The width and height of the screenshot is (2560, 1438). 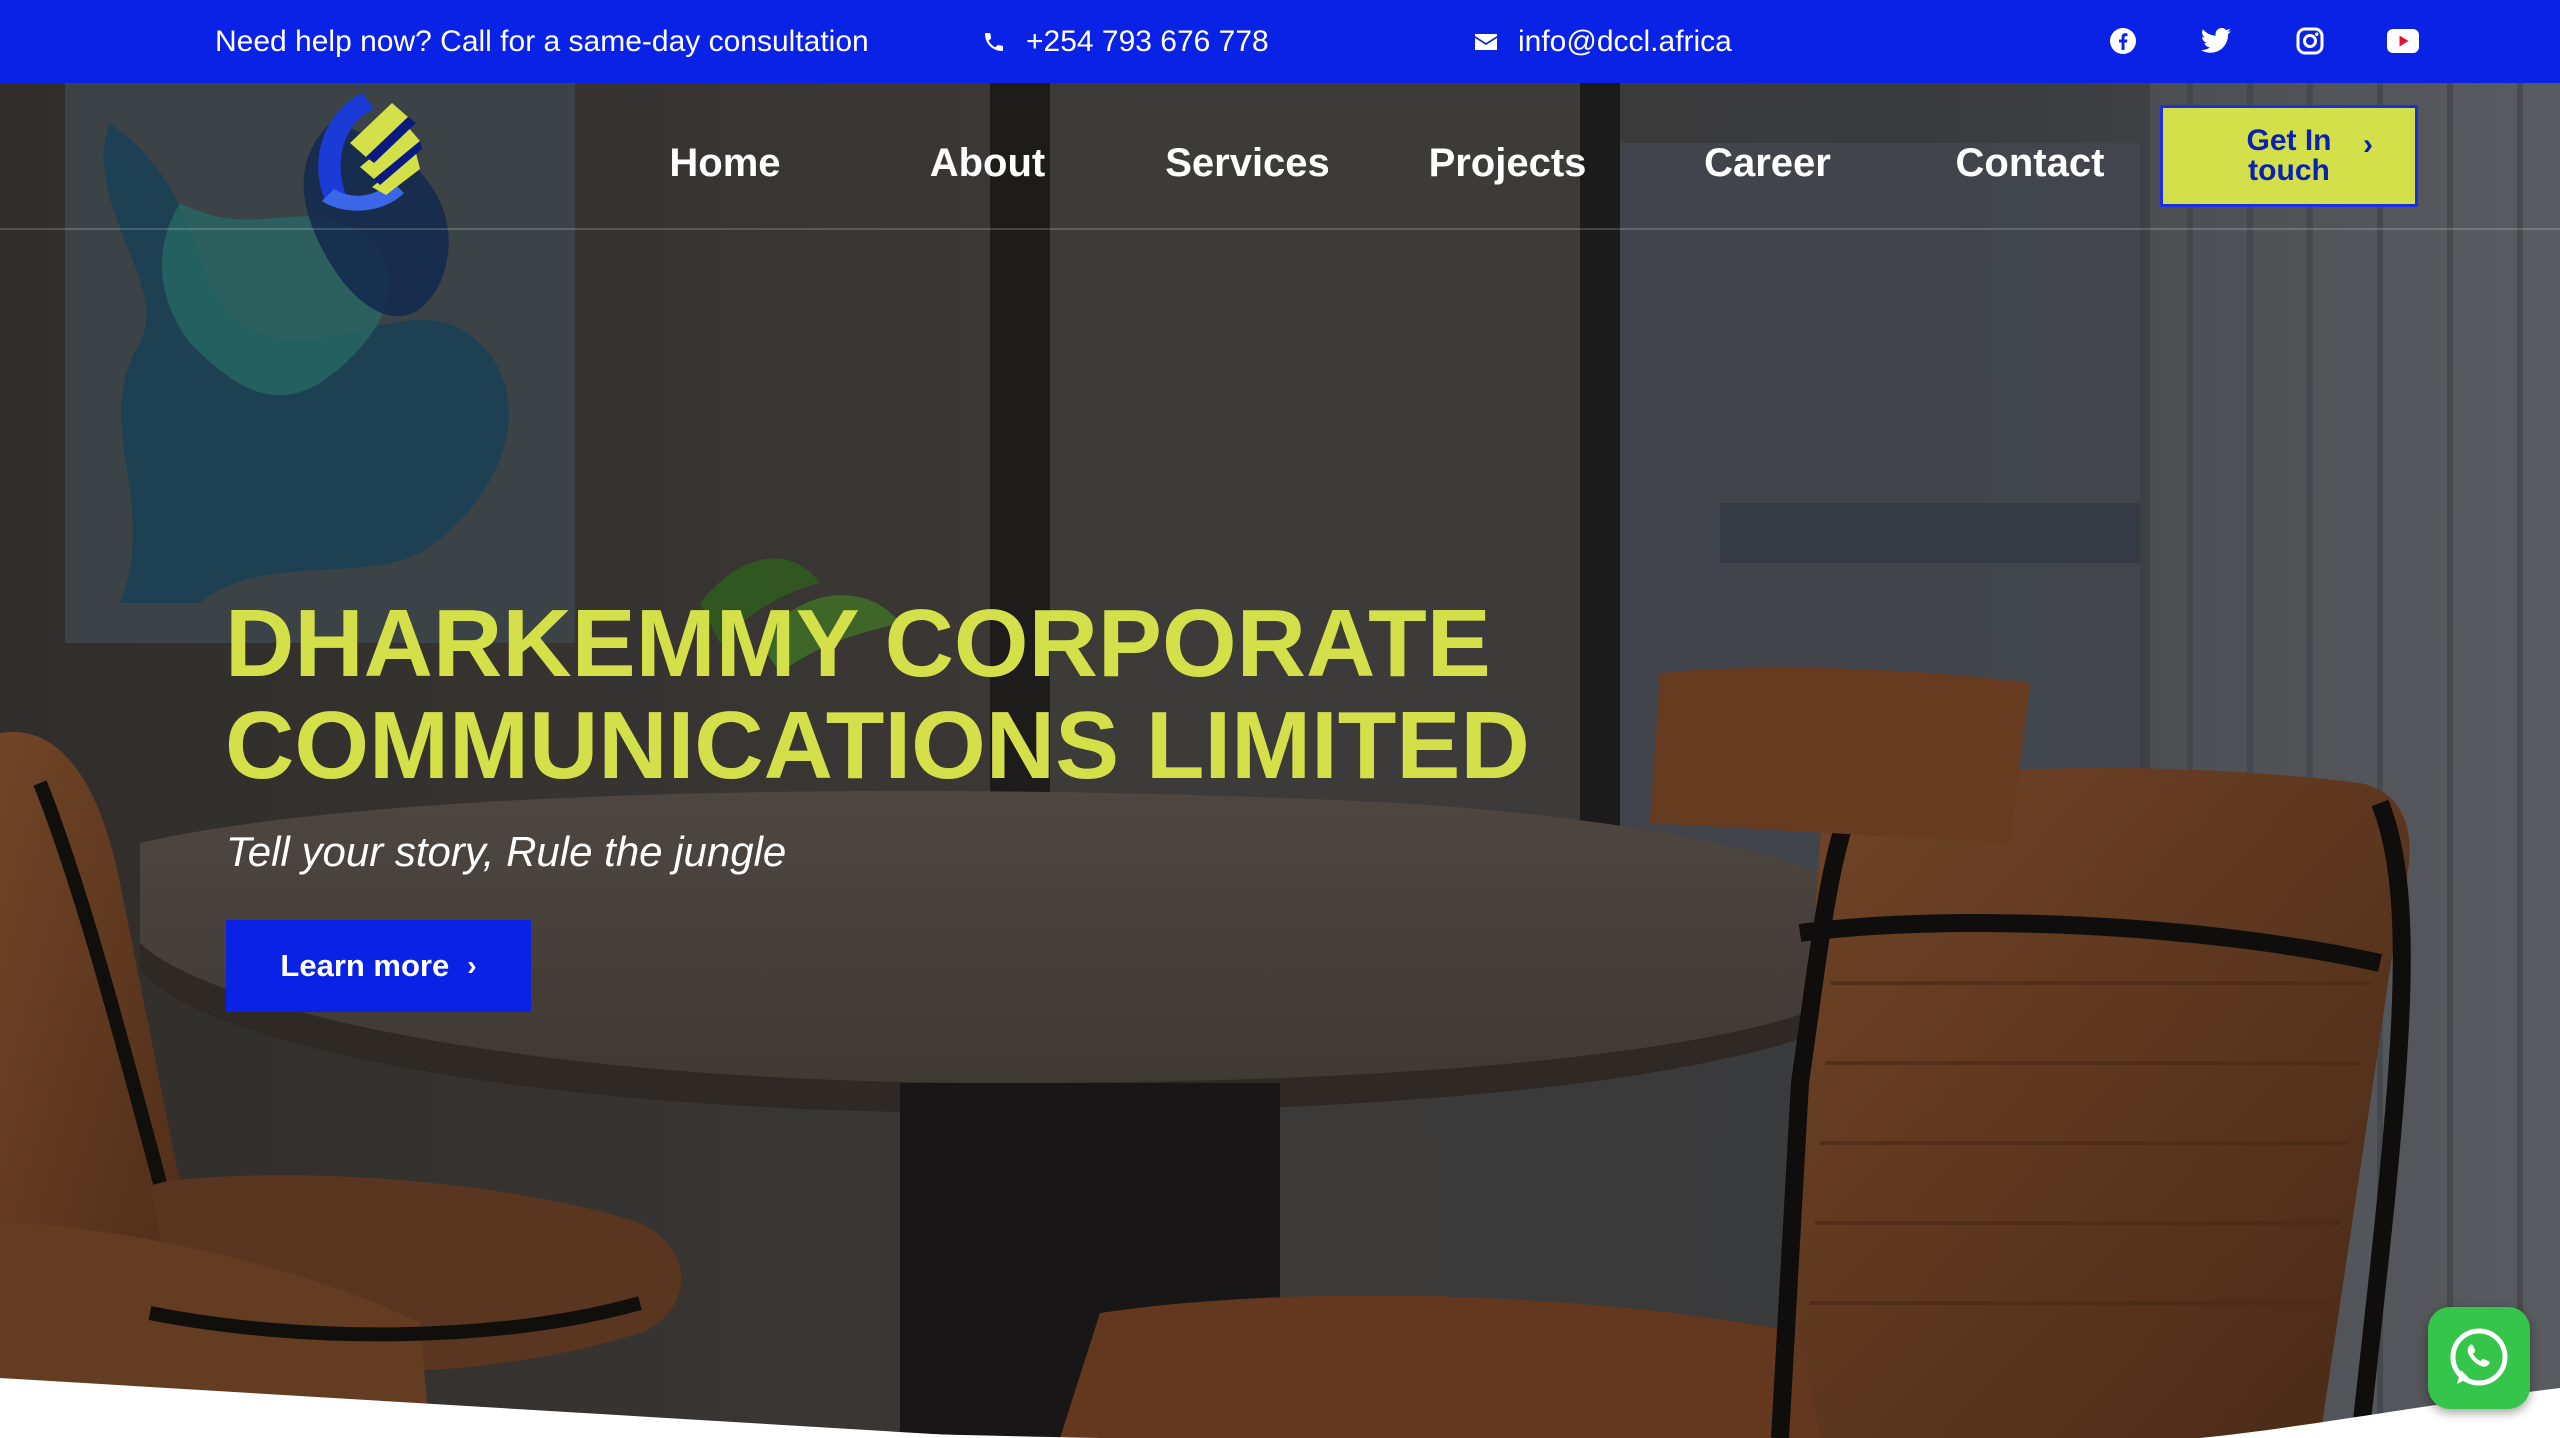 What do you see at coordinates (2310, 41) in the screenshot?
I see `instagram-icon` at bounding box center [2310, 41].